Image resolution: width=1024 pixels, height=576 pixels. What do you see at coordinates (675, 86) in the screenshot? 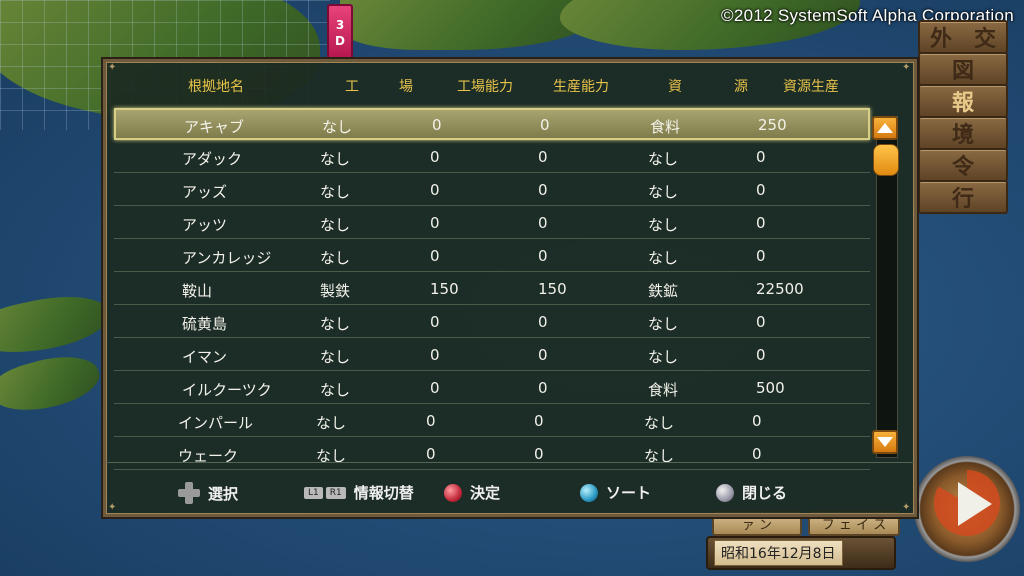
I see `header-resource-1: 資` at bounding box center [675, 86].